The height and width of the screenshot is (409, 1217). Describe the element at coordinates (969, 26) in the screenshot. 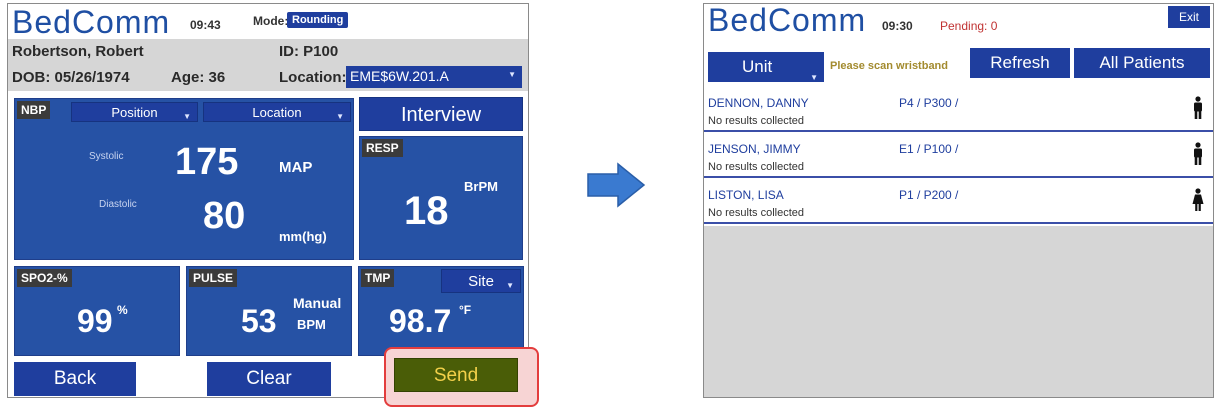

I see `pending-count: Pending: 0` at that location.